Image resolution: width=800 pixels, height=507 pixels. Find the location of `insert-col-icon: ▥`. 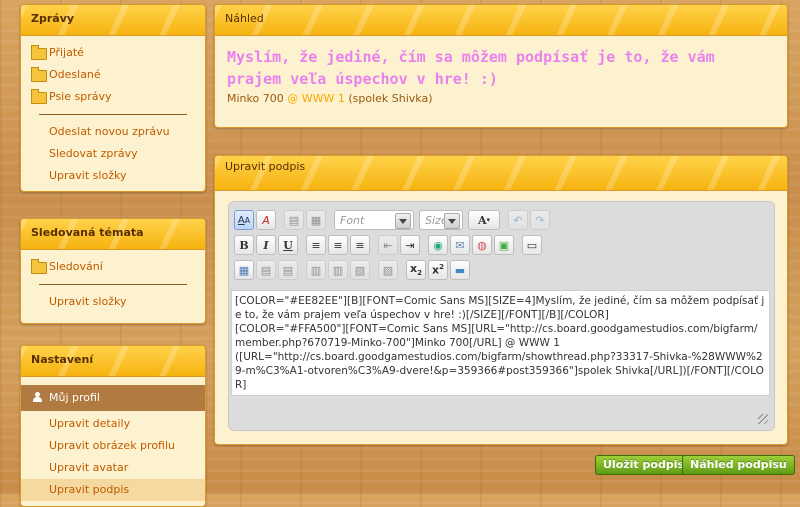

insert-col-icon: ▥ is located at coordinates (316, 270).